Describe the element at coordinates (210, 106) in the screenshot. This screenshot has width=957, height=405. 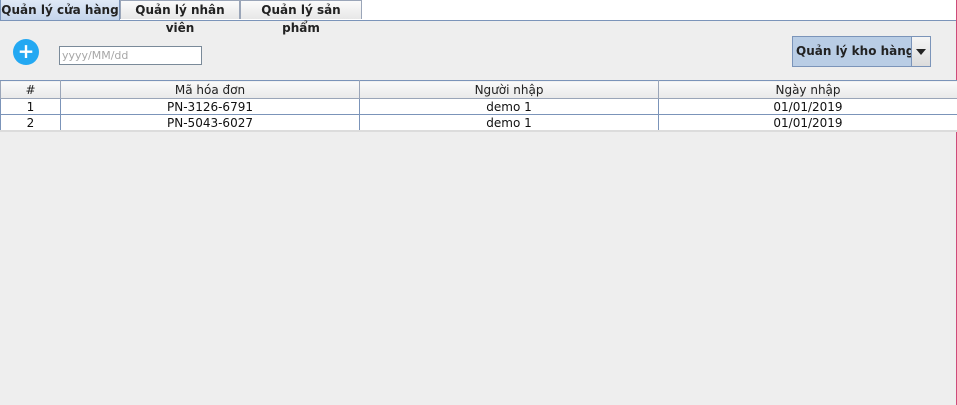
I see `cell-invoice-code: PN-3126-6791` at that location.